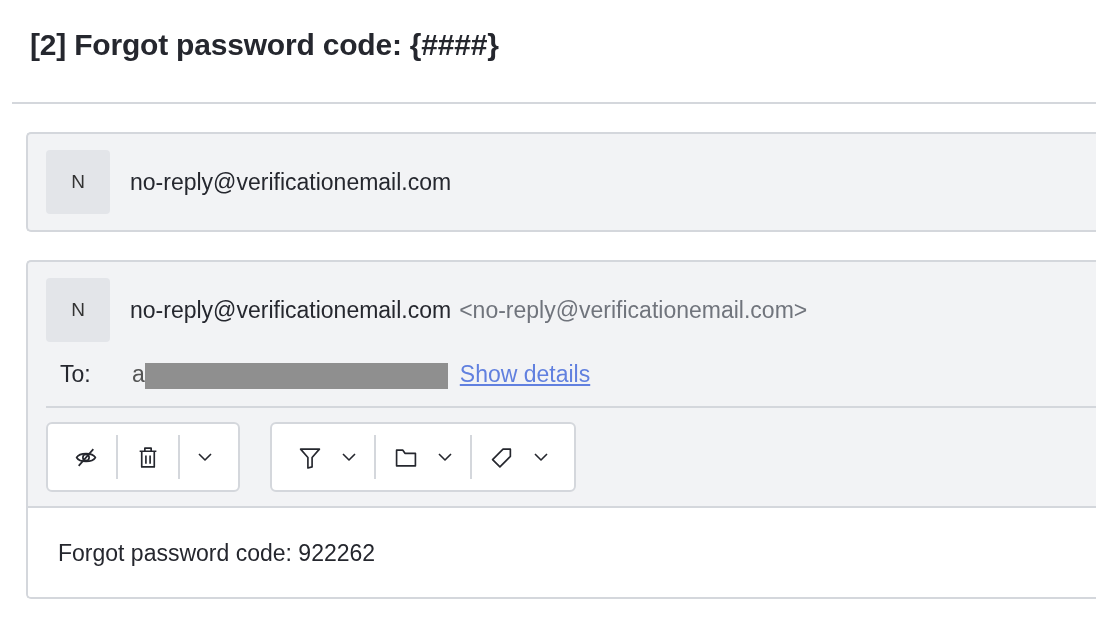  I want to click on show-details-link: Show details, so click(525, 374).